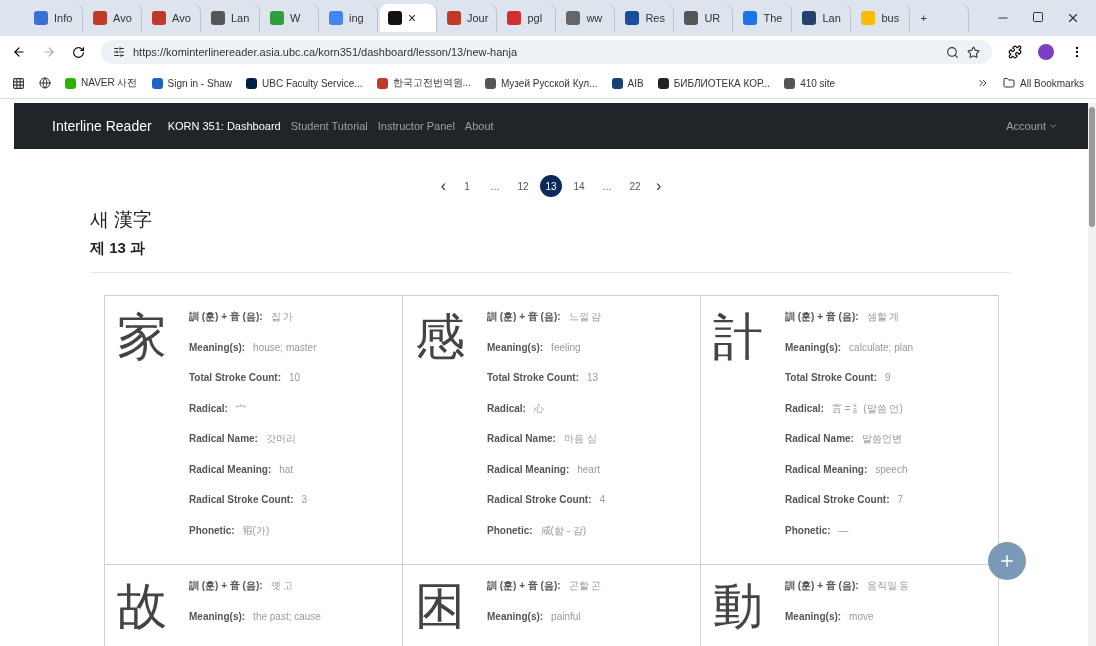  I want to click on browser-tab: bus, so click(882, 18).